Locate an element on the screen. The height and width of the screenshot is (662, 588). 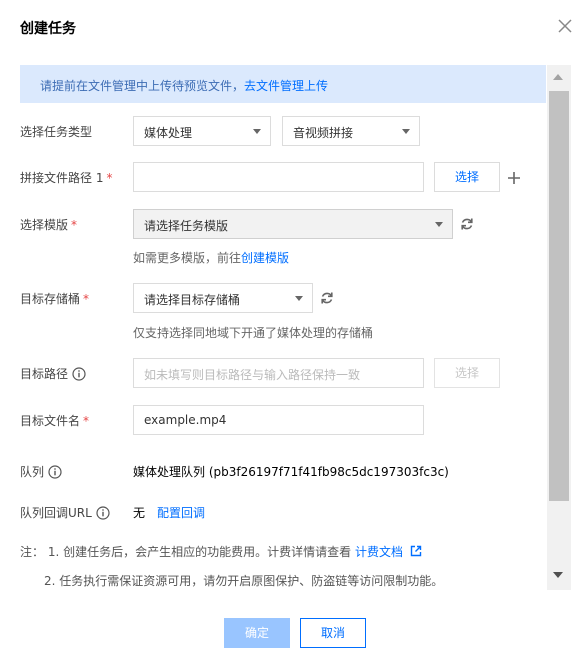
billing-docs-link: 计费文档 is located at coordinates (379, 552).